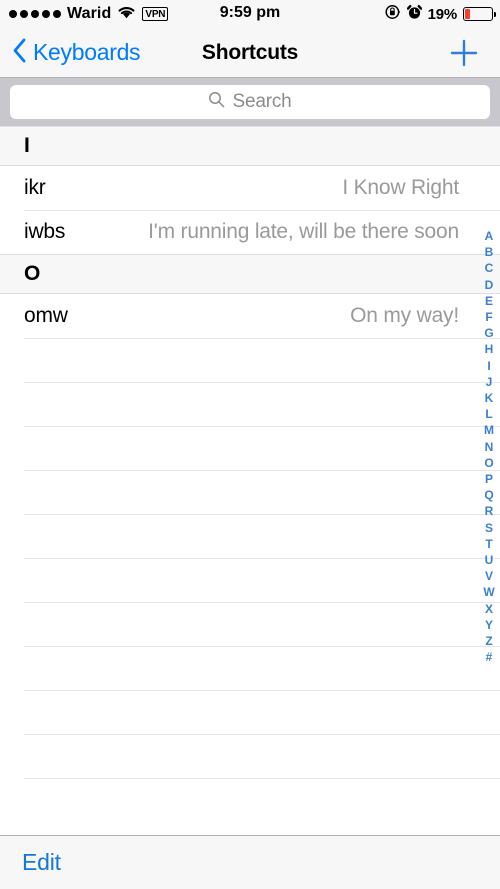  I want to click on index-letter: #, so click(489, 657).